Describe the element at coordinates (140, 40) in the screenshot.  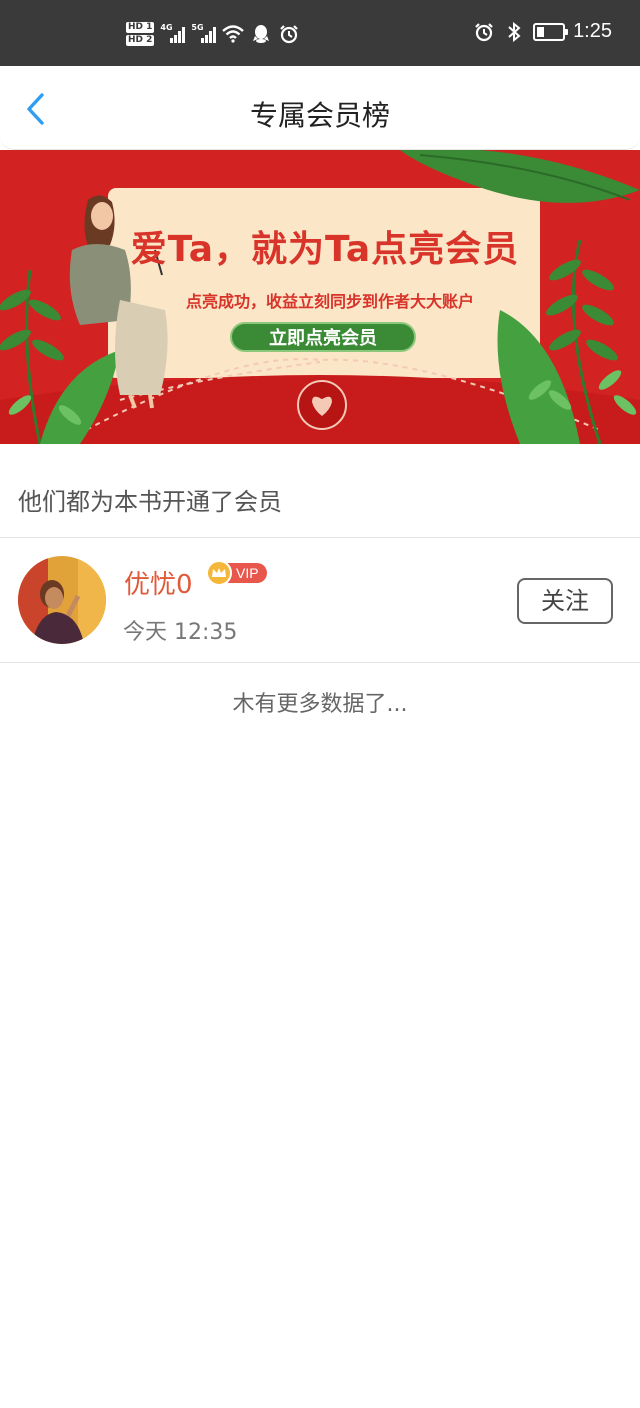
I see `sim2-label: HD 2` at that location.